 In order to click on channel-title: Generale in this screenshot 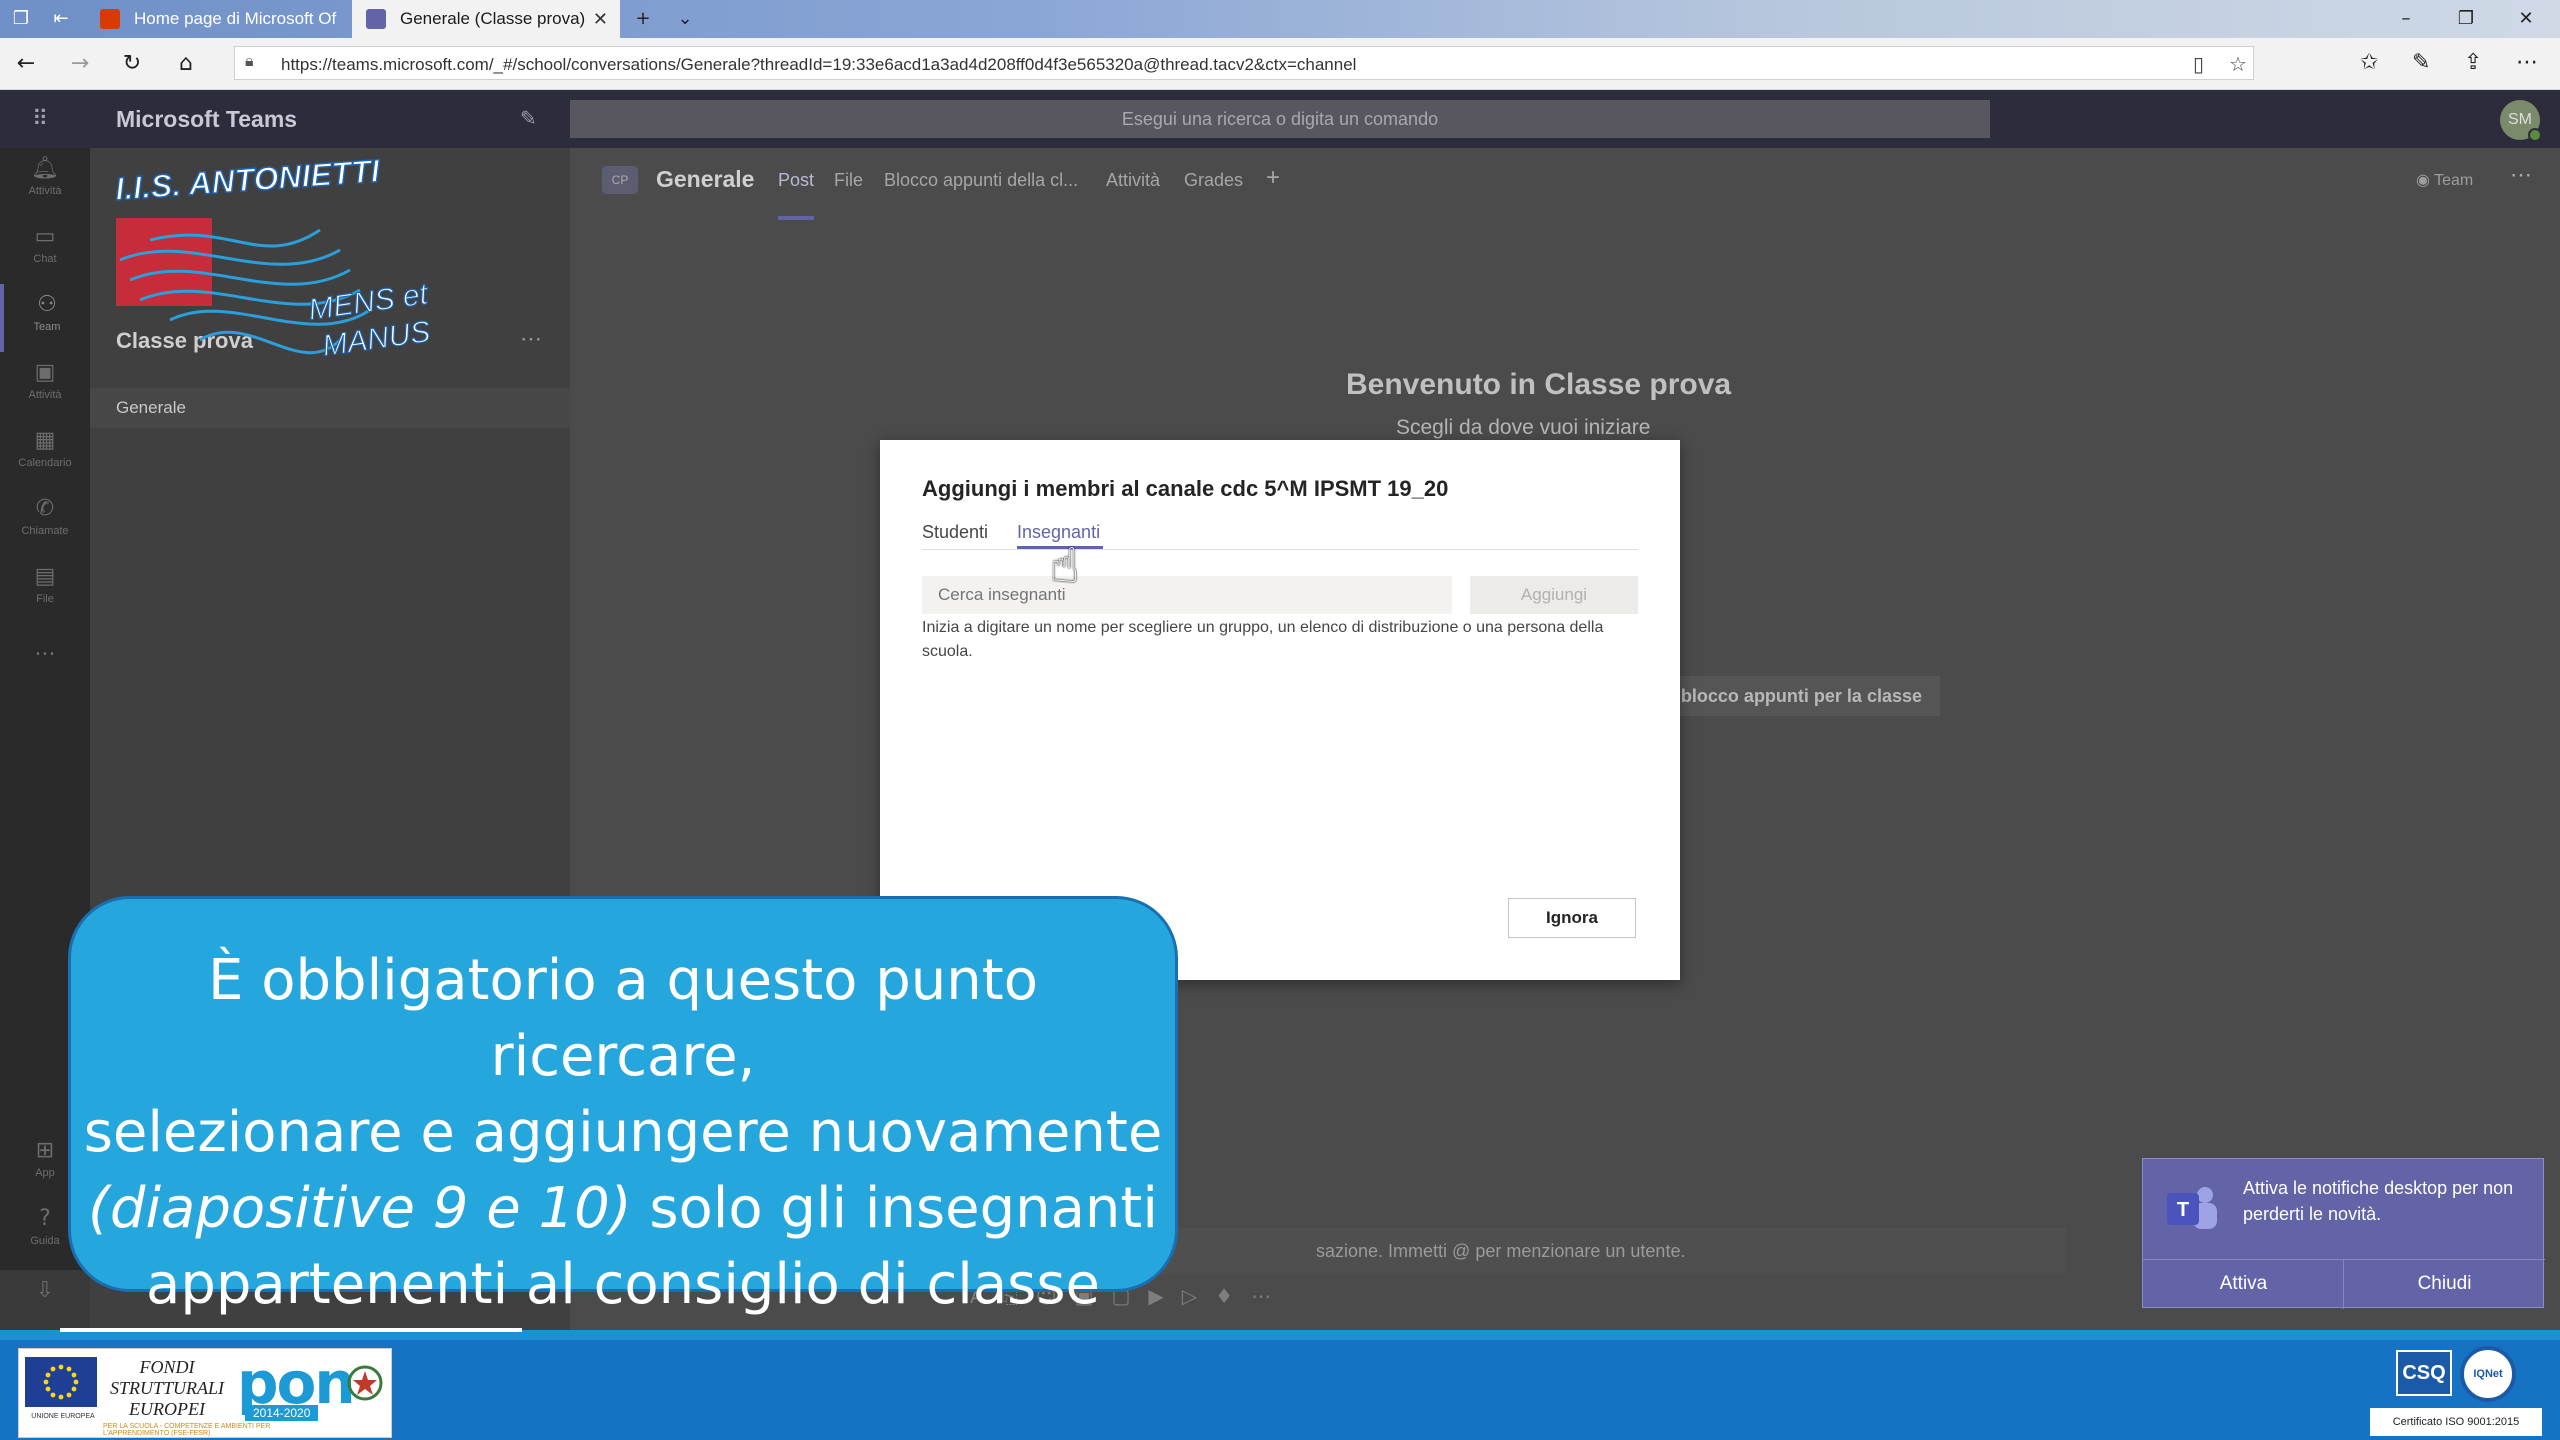, I will do `click(705, 179)`.